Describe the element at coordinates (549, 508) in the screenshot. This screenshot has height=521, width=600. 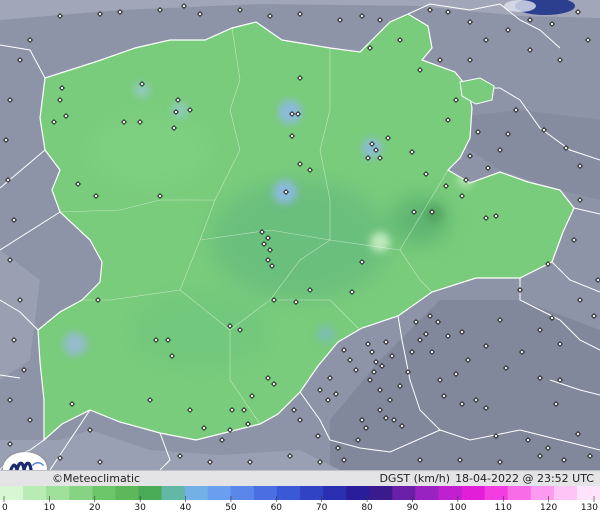
I see `scale-tick-label: 120` at that location.